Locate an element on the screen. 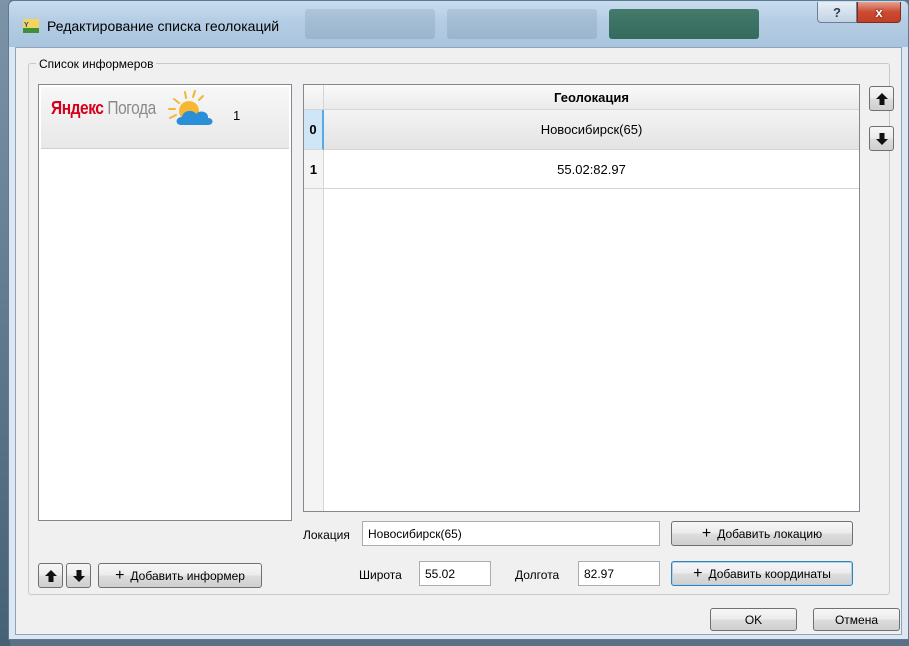 The width and height of the screenshot is (909, 646). latitude-label: Широта is located at coordinates (380, 575).